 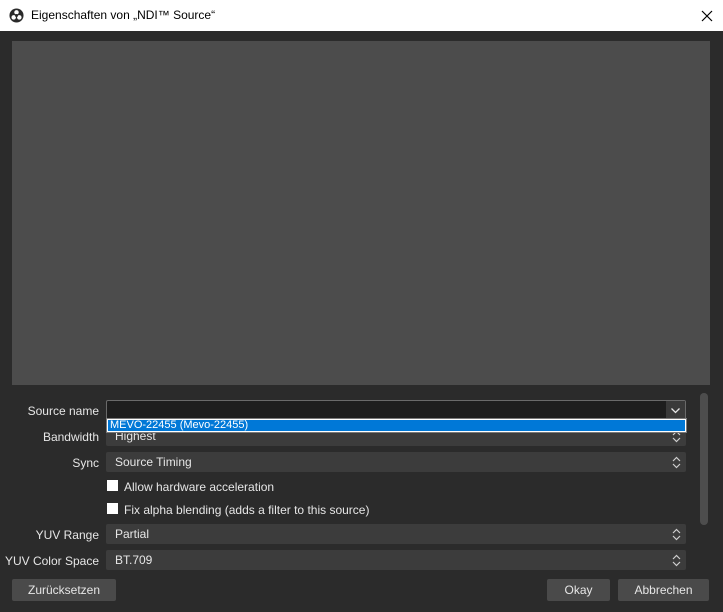 I want to click on bandwidth-label: Bandwidth, so click(x=70, y=437).